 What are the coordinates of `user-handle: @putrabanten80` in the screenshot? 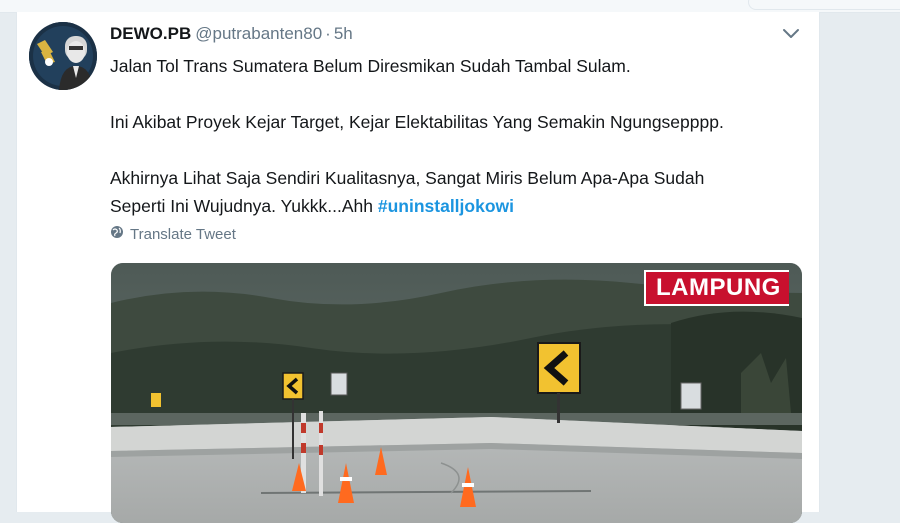 It's located at (258, 33).